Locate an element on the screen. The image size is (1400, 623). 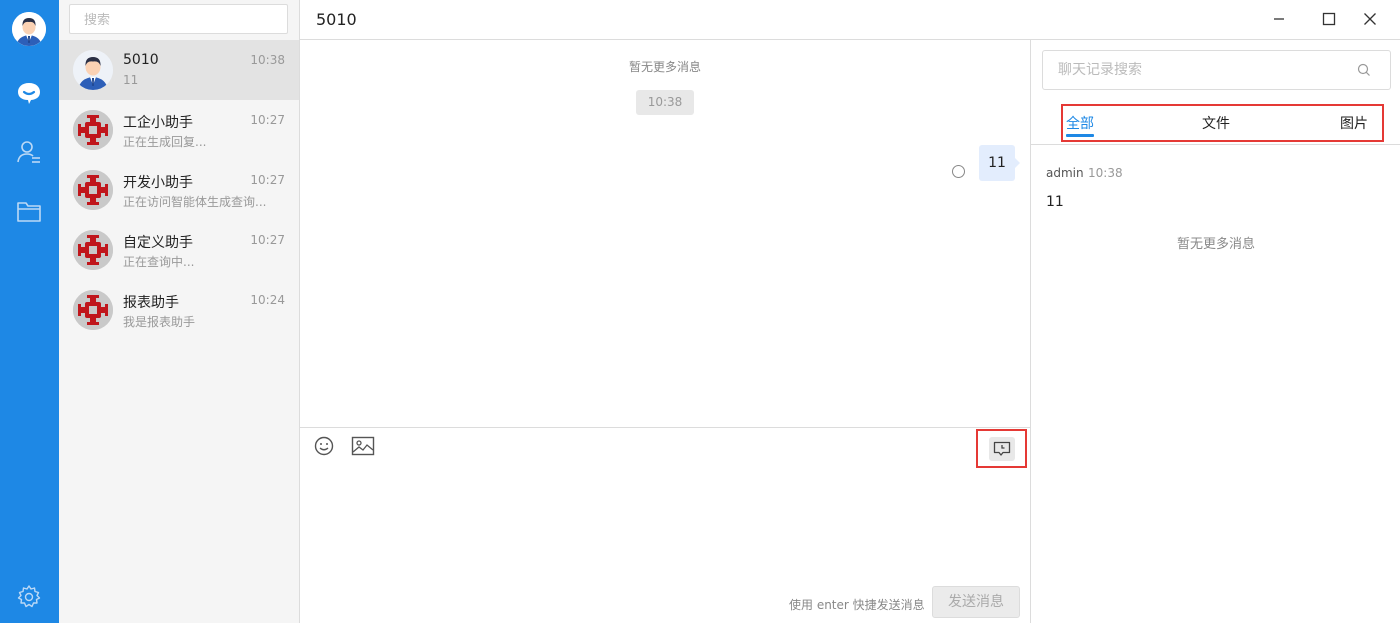
chat-history-button is located at coordinates (1001, 448).